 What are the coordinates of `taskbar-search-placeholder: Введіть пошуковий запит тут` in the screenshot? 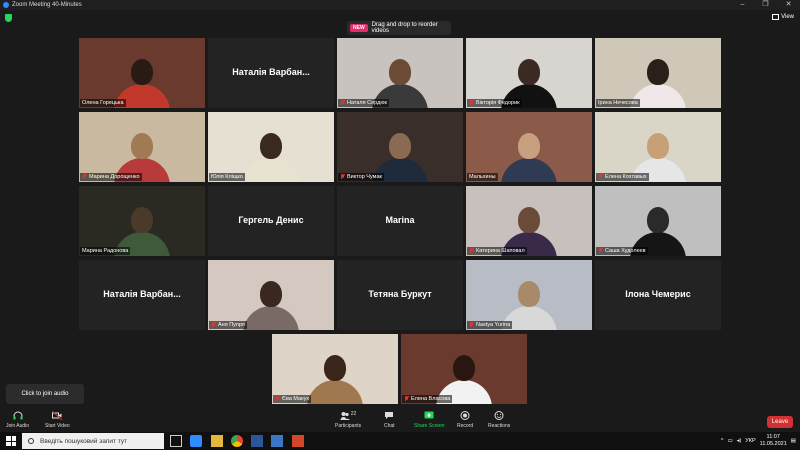 It's located at (84, 441).